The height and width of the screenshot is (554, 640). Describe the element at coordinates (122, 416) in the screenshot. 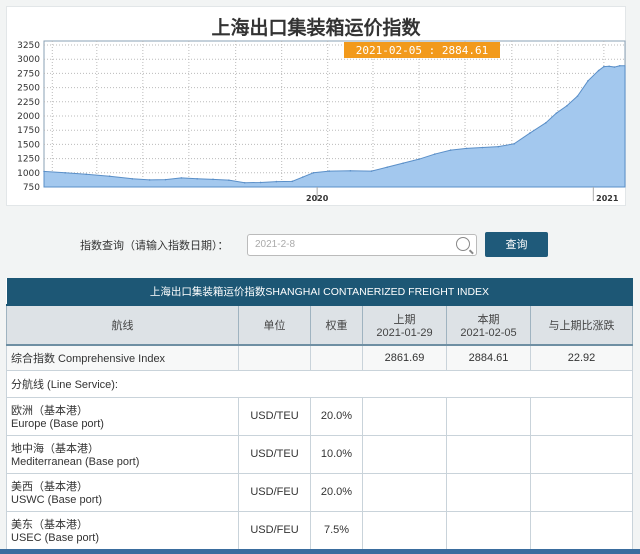

I see `route-cell: 欧洲（基本港） Europe (Base port)` at that location.